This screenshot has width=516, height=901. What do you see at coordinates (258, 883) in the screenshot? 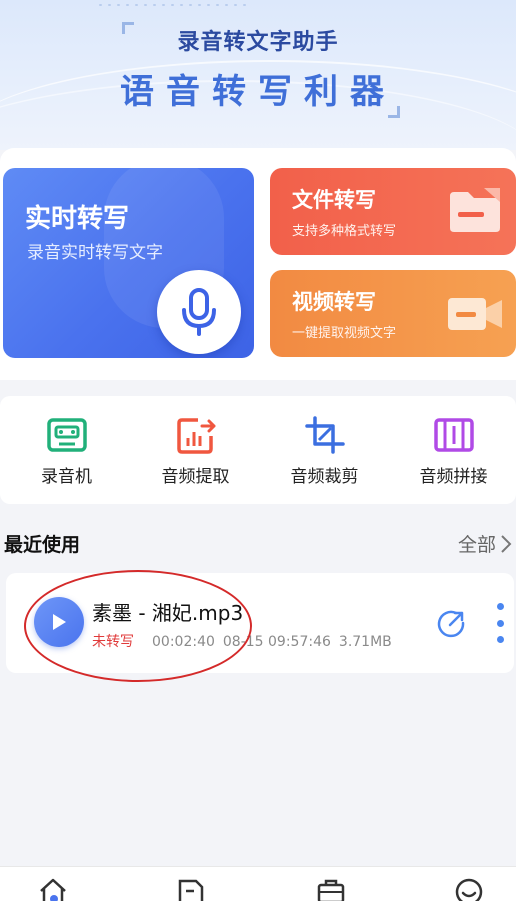
I see `bottom-nav` at bounding box center [258, 883].